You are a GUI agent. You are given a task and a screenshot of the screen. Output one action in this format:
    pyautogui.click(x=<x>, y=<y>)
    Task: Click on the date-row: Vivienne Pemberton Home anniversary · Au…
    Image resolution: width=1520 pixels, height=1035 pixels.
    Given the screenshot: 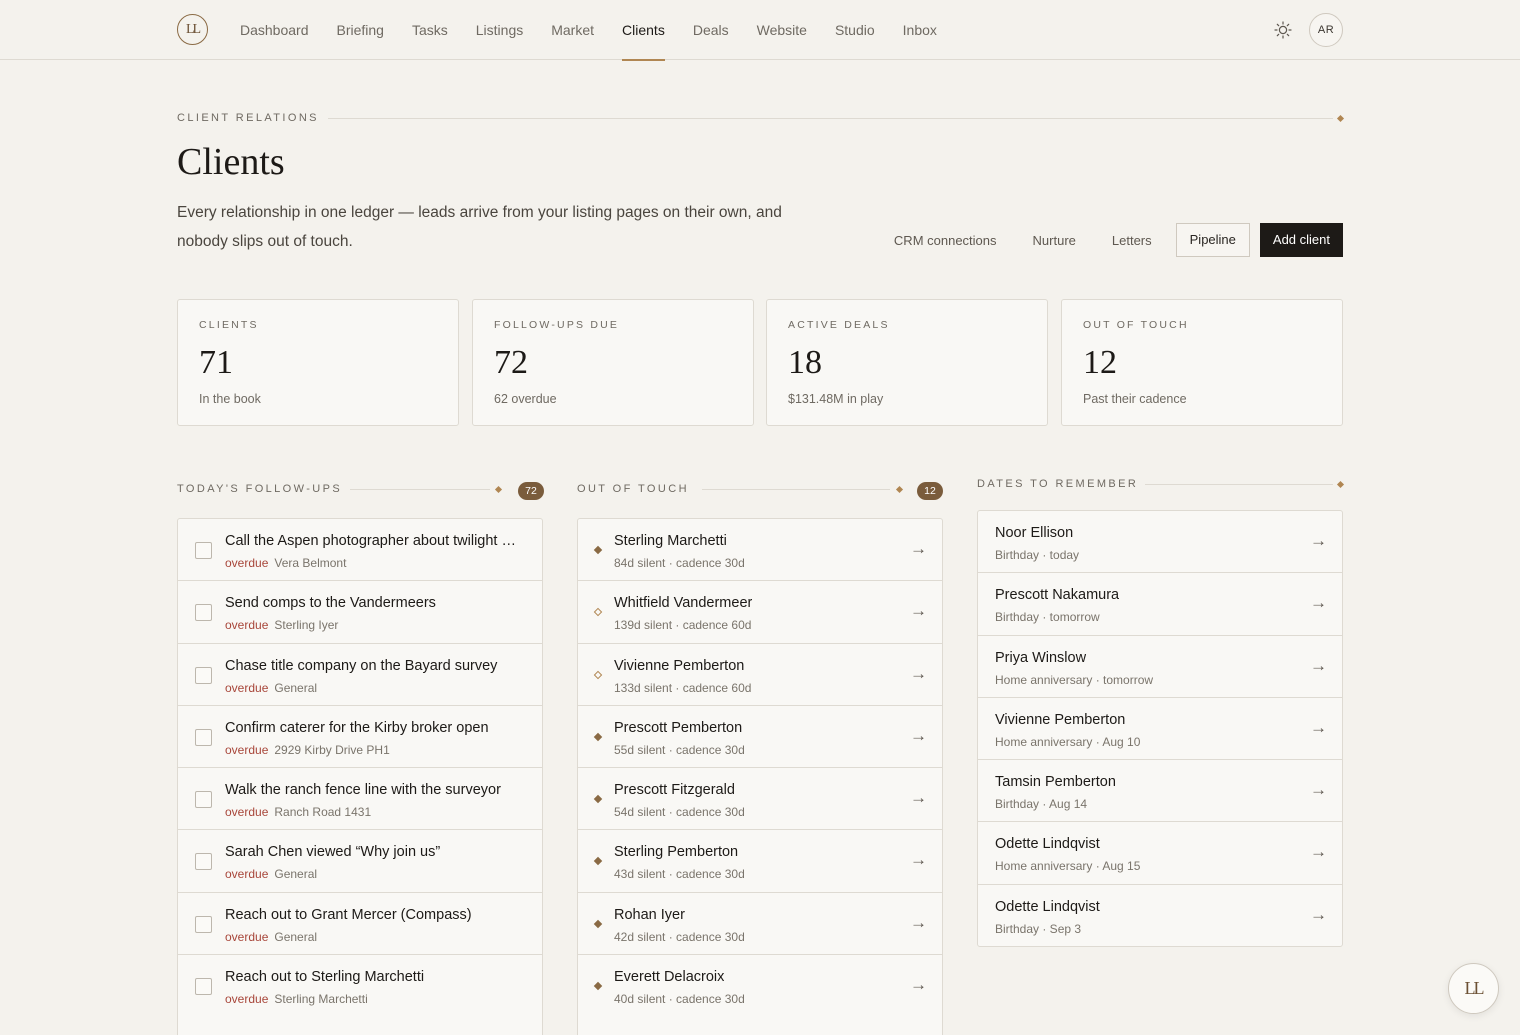 What is the action you would take?
    pyautogui.click(x=1160, y=729)
    